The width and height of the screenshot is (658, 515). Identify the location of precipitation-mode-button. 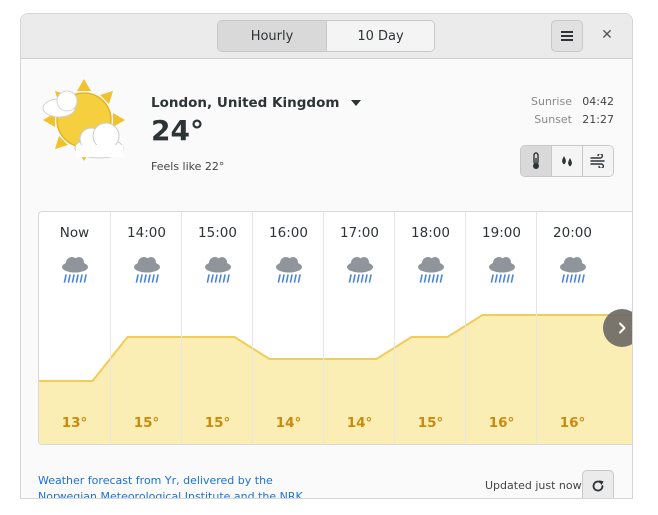
(566, 161).